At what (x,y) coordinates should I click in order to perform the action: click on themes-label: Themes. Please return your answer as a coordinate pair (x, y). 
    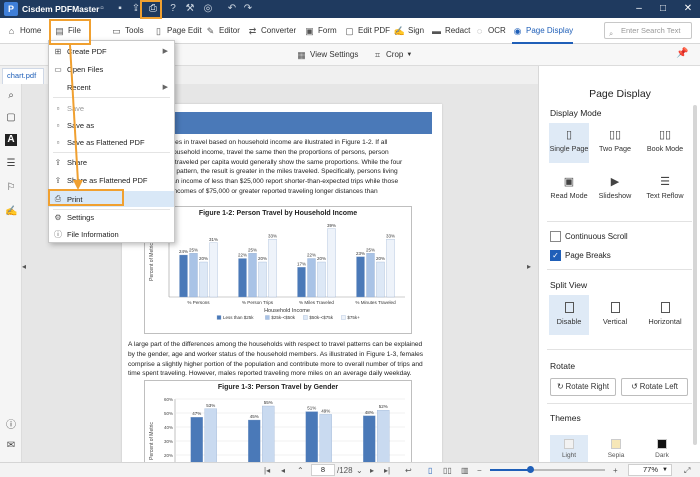
    Looking at the image, I should click on (565, 418).